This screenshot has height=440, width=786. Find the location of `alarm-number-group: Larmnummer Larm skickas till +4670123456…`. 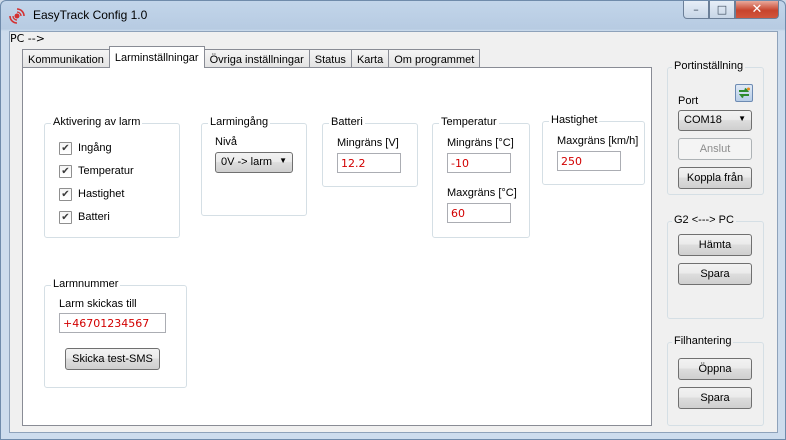

alarm-number-group: Larmnummer Larm skickas till +4670123456… is located at coordinates (115, 333).